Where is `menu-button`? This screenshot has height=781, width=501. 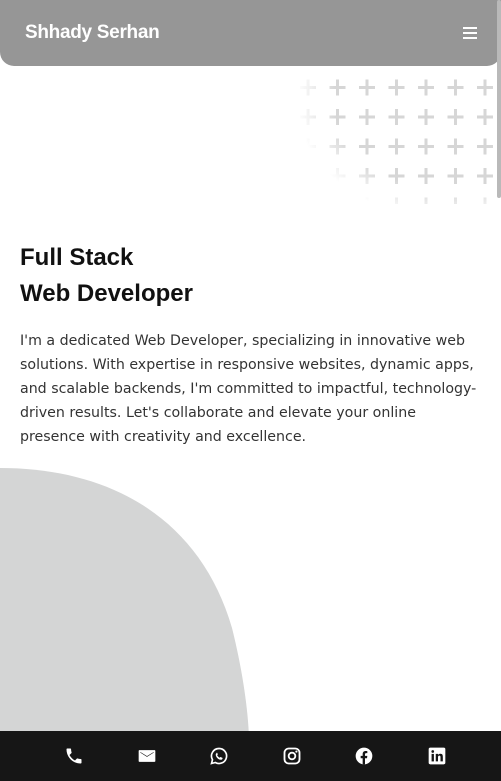 menu-button is located at coordinates (470, 33).